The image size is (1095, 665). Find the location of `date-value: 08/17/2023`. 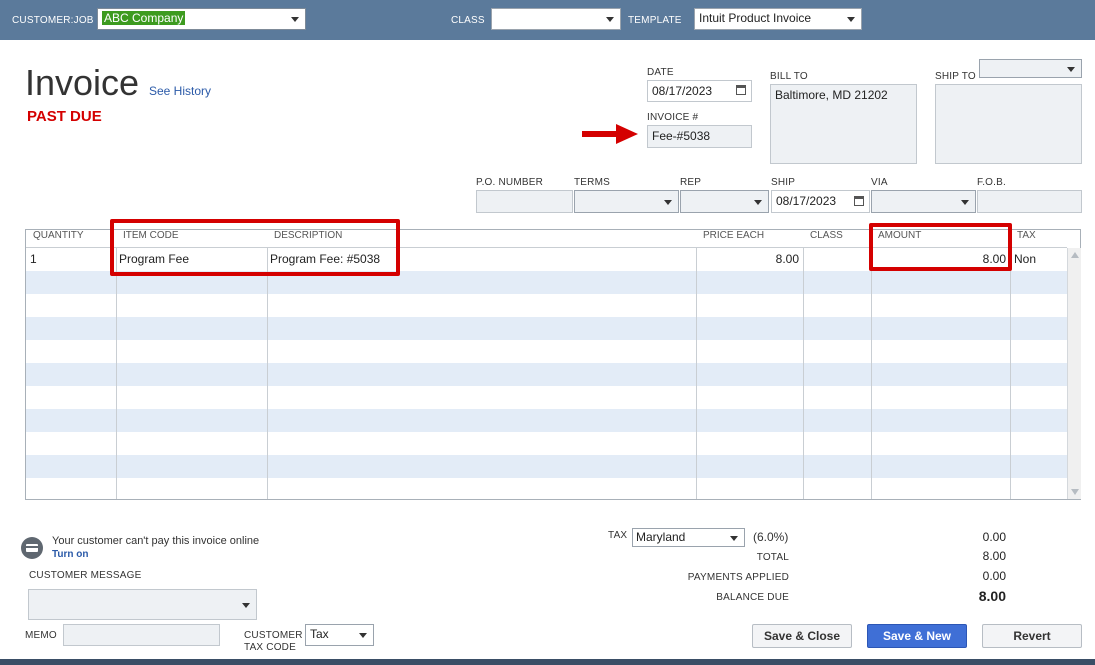

date-value: 08/17/2023 is located at coordinates (682, 91).